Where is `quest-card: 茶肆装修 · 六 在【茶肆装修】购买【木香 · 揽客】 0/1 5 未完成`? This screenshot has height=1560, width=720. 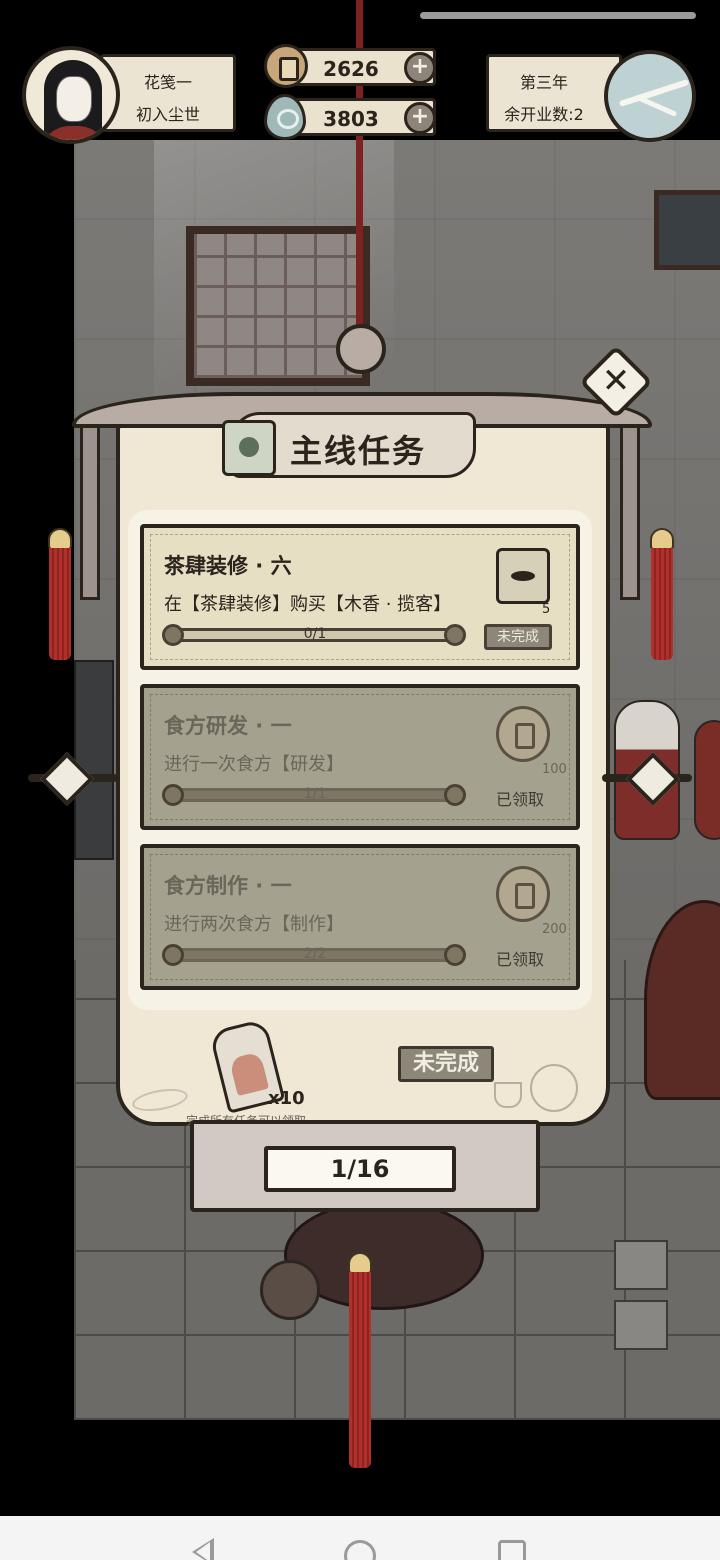 quest-card: 茶肆装修 · 六 在【茶肆装修】购买【木香 · 揽客】 0/1 5 未完成 is located at coordinates (360, 597).